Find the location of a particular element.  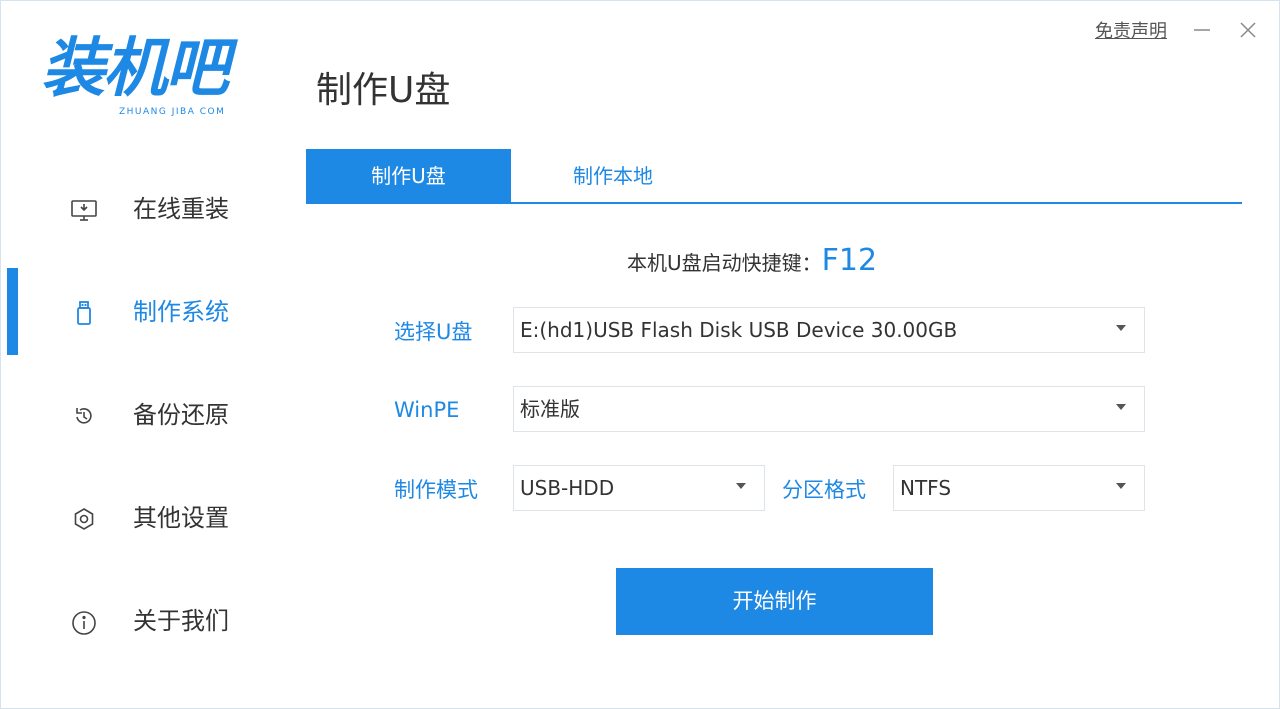

info-icon is located at coordinates (84, 622).